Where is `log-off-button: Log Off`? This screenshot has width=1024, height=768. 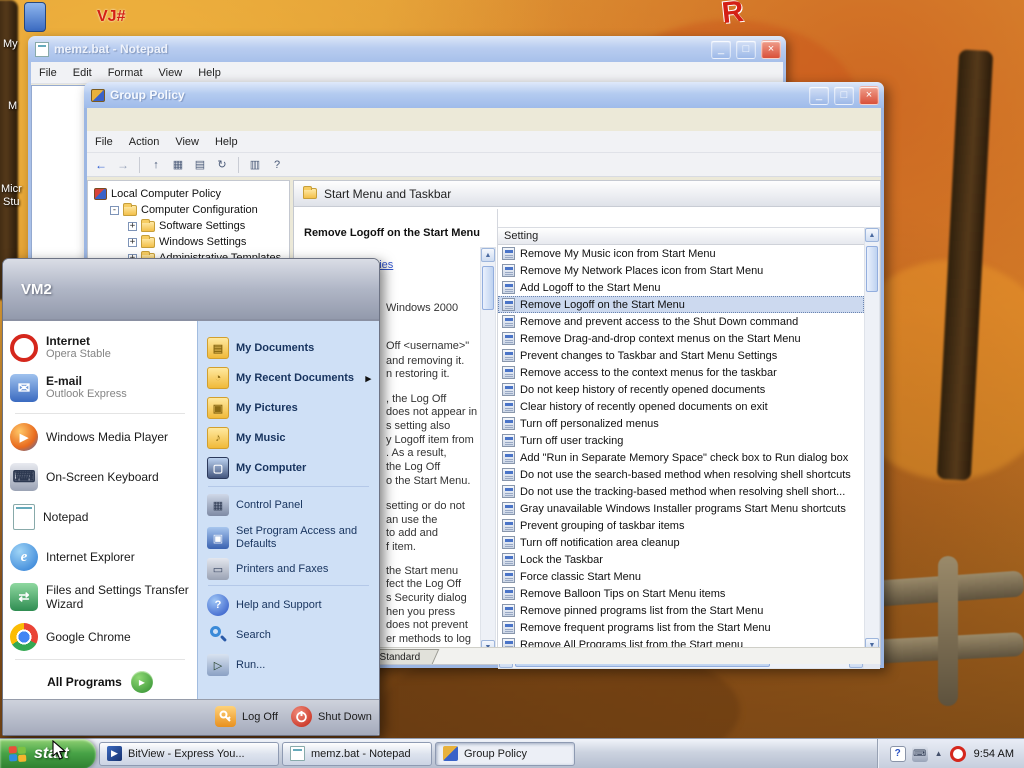
log-off-button: Log Off is located at coordinates (246, 716).